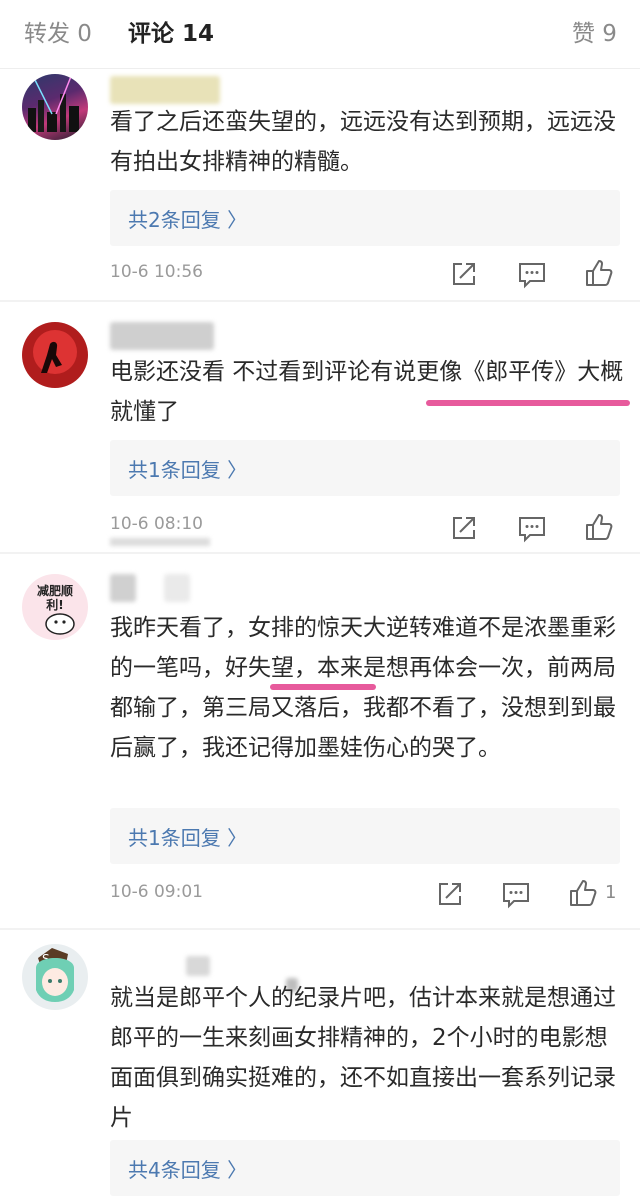 The image size is (640, 1196). Describe the element at coordinates (53, 103) in the screenshot. I see `city-night-image` at that location.